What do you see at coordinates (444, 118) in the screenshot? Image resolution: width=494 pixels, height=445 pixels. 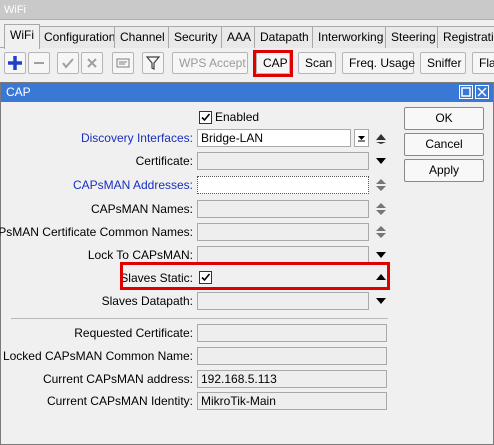 I see `ok-button: OK` at bounding box center [444, 118].